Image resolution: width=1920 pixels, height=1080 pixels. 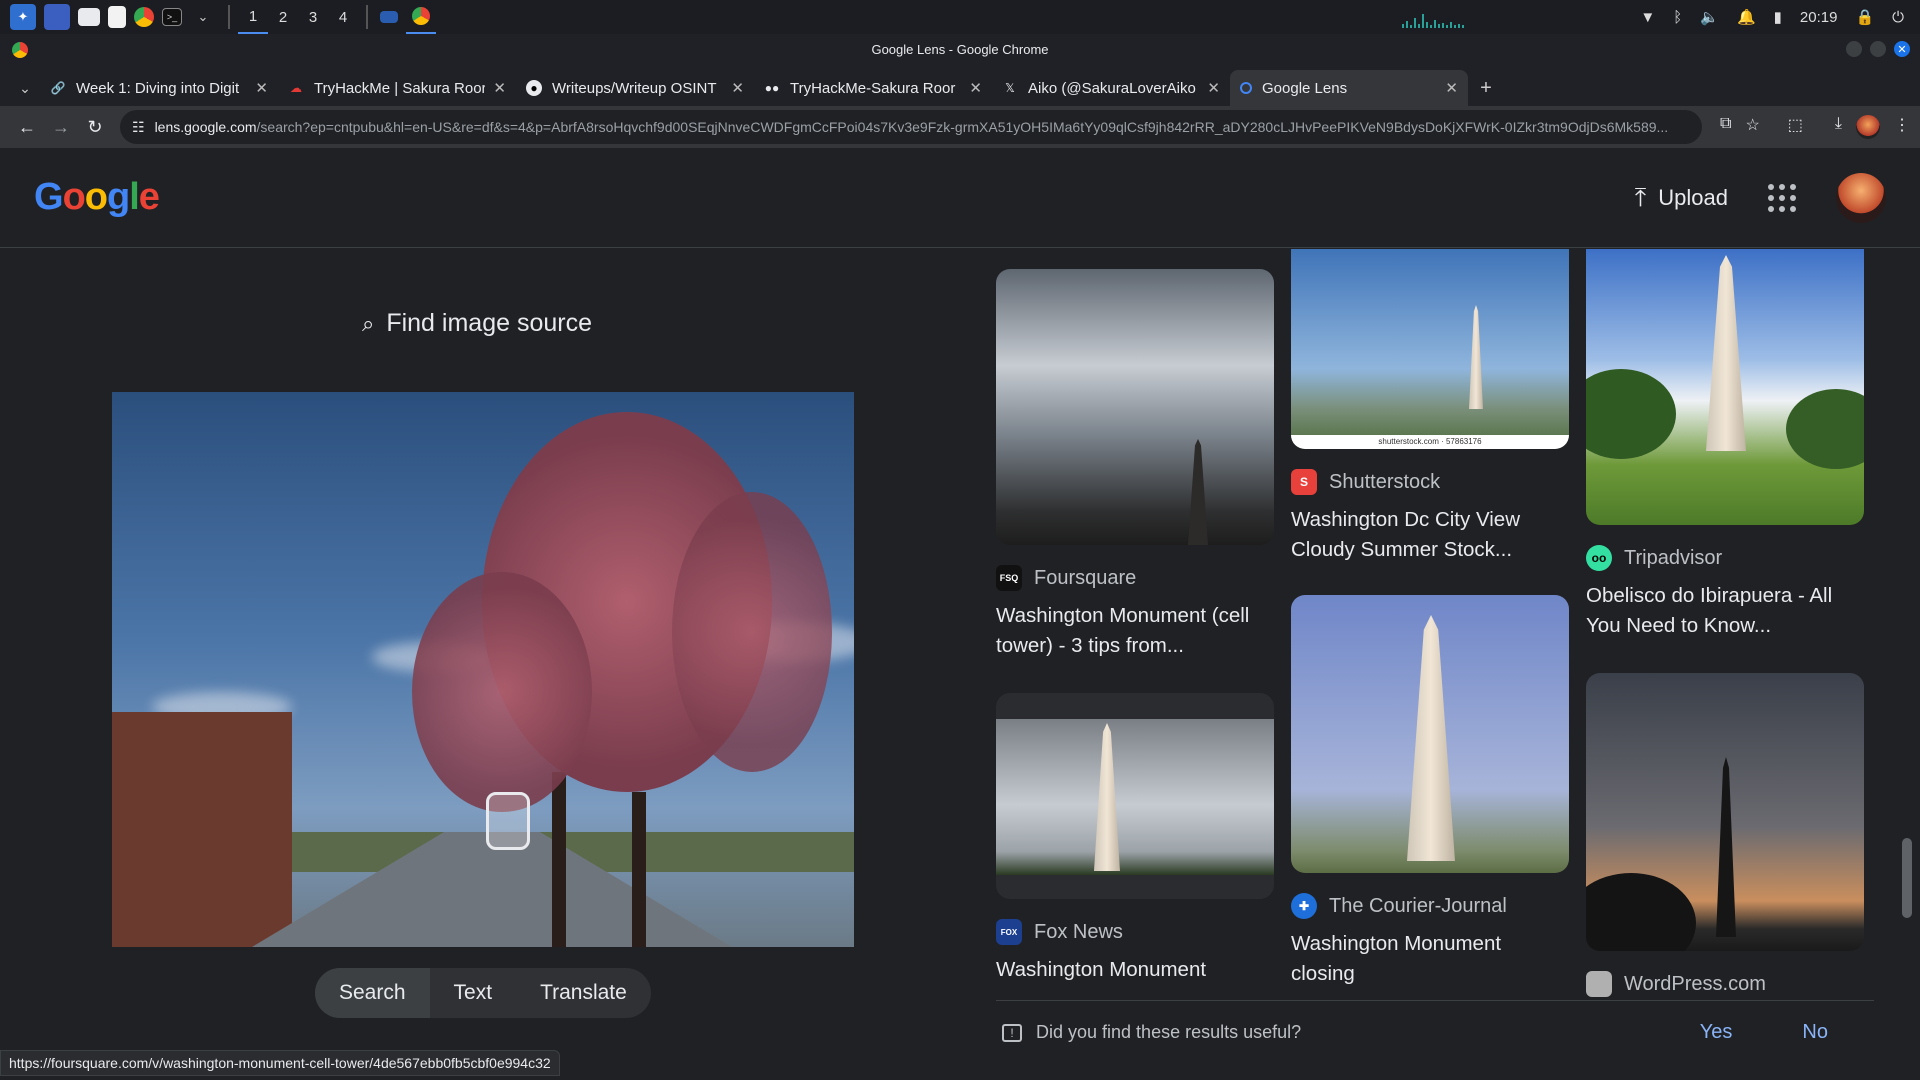 What do you see at coordinates (1752, 127) in the screenshot?
I see `bookmark-star-icon: ☆` at bounding box center [1752, 127].